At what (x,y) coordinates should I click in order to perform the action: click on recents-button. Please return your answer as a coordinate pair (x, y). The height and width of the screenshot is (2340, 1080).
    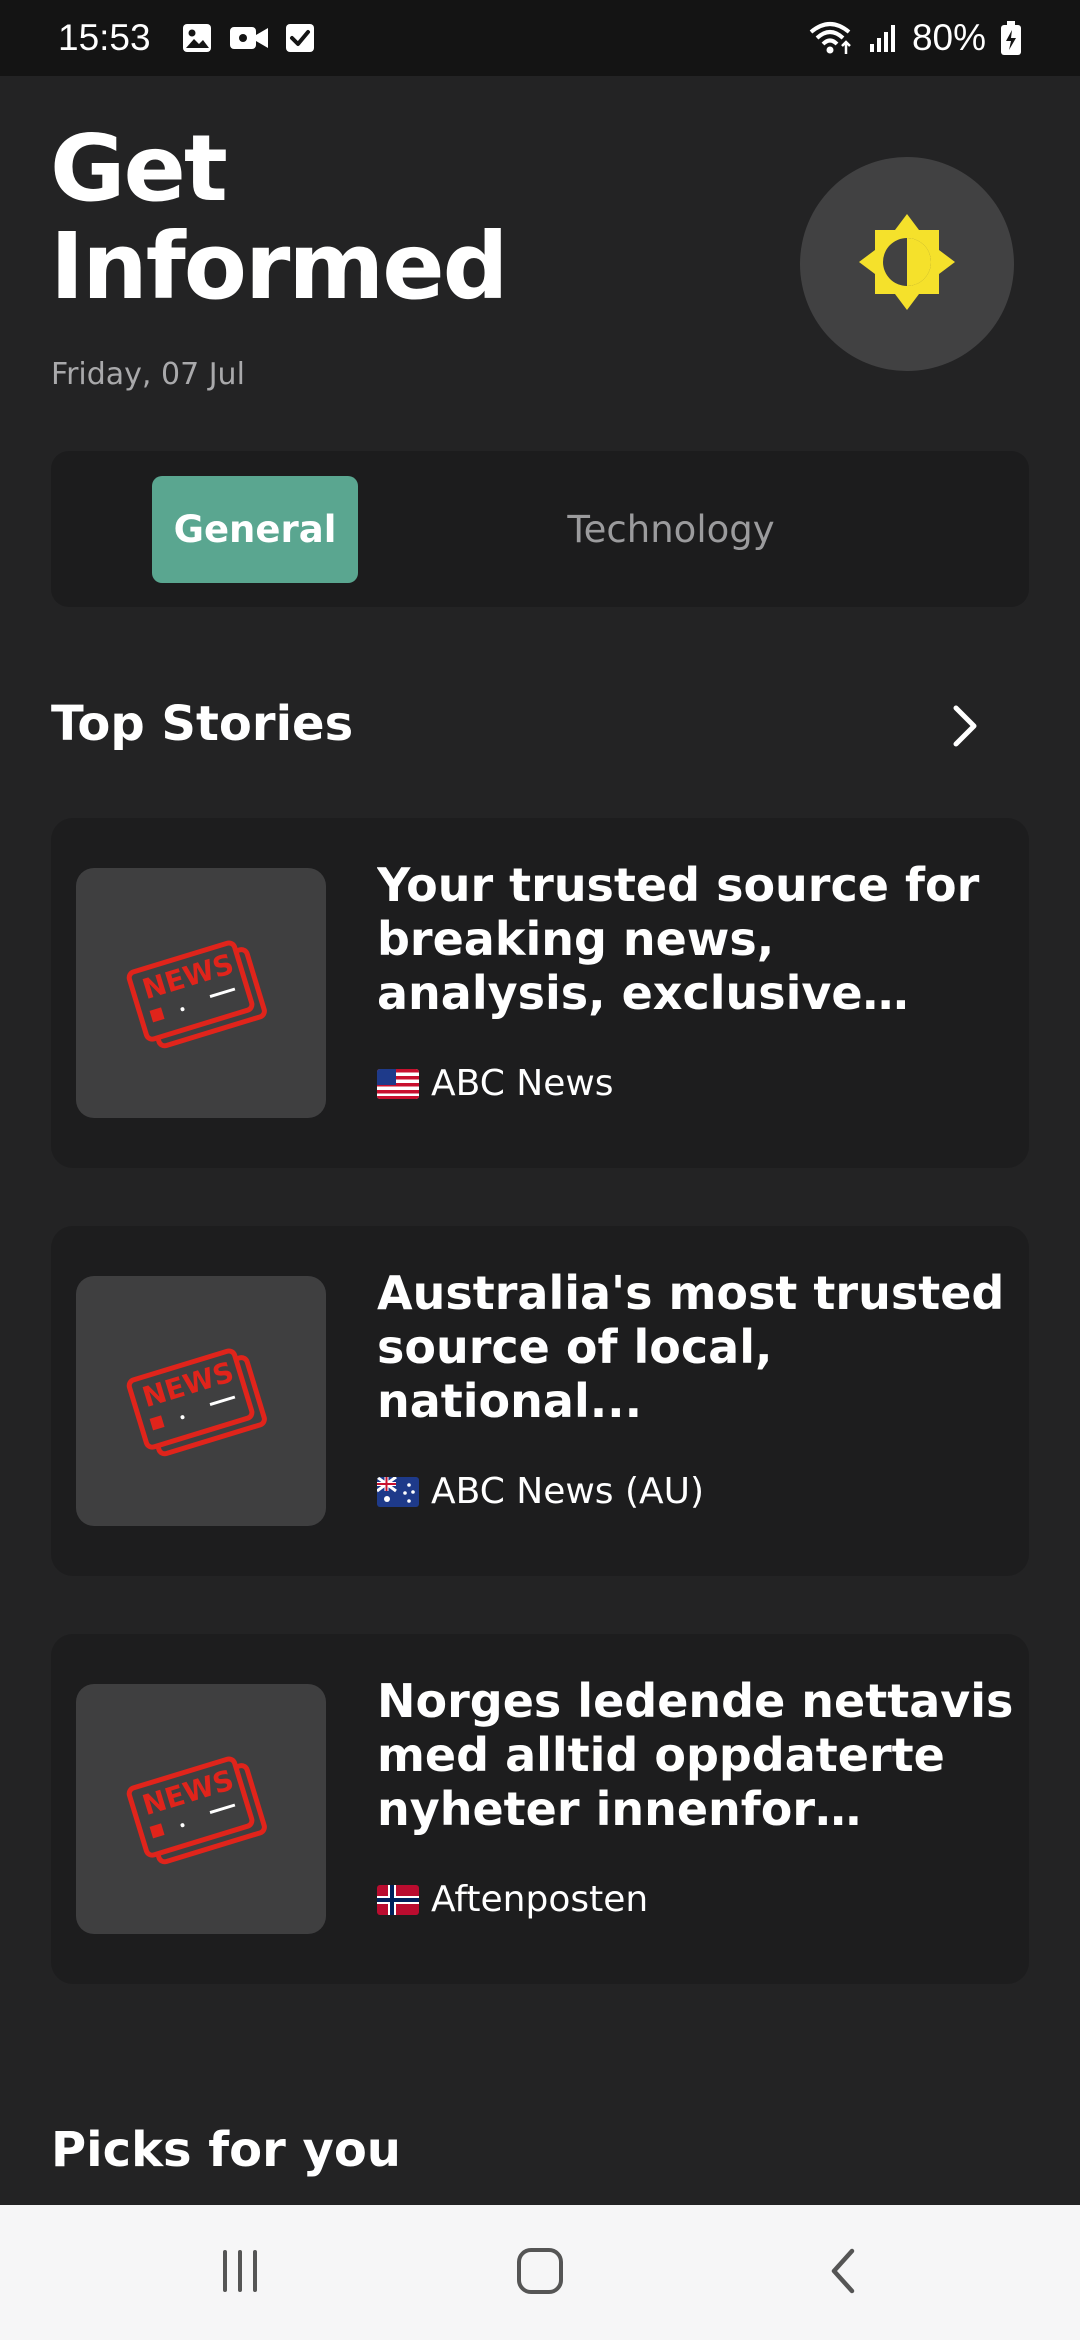
    Looking at the image, I should click on (240, 2272).